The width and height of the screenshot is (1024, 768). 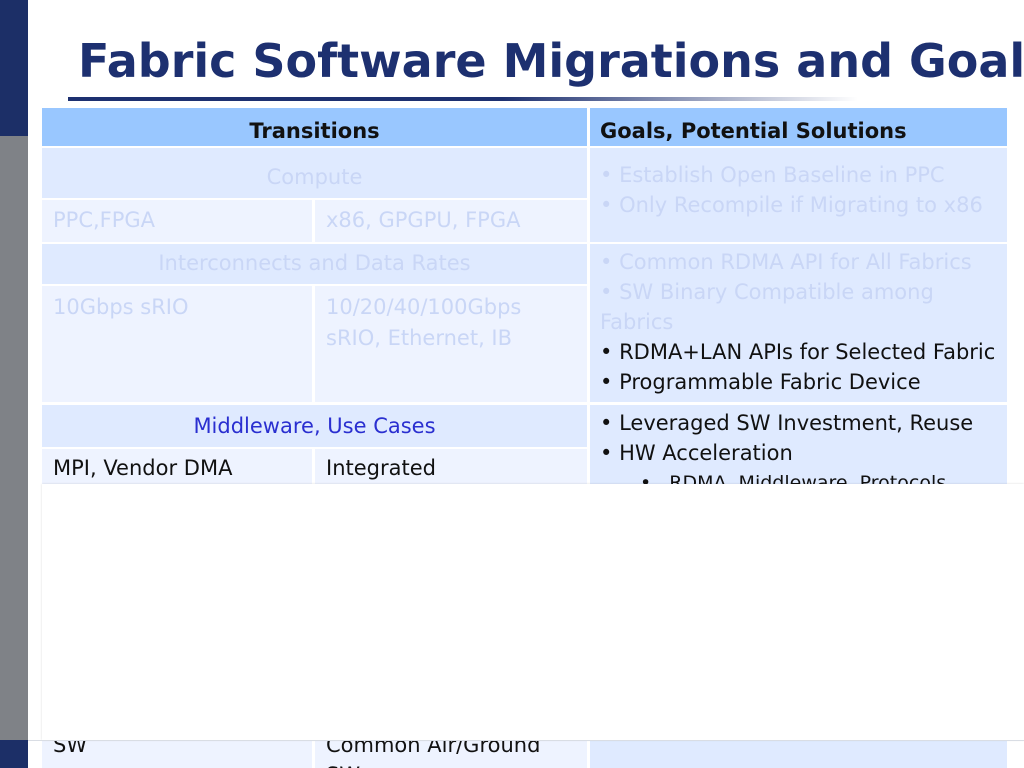 I want to click on header-transitions: Transitions, so click(x=314, y=127).